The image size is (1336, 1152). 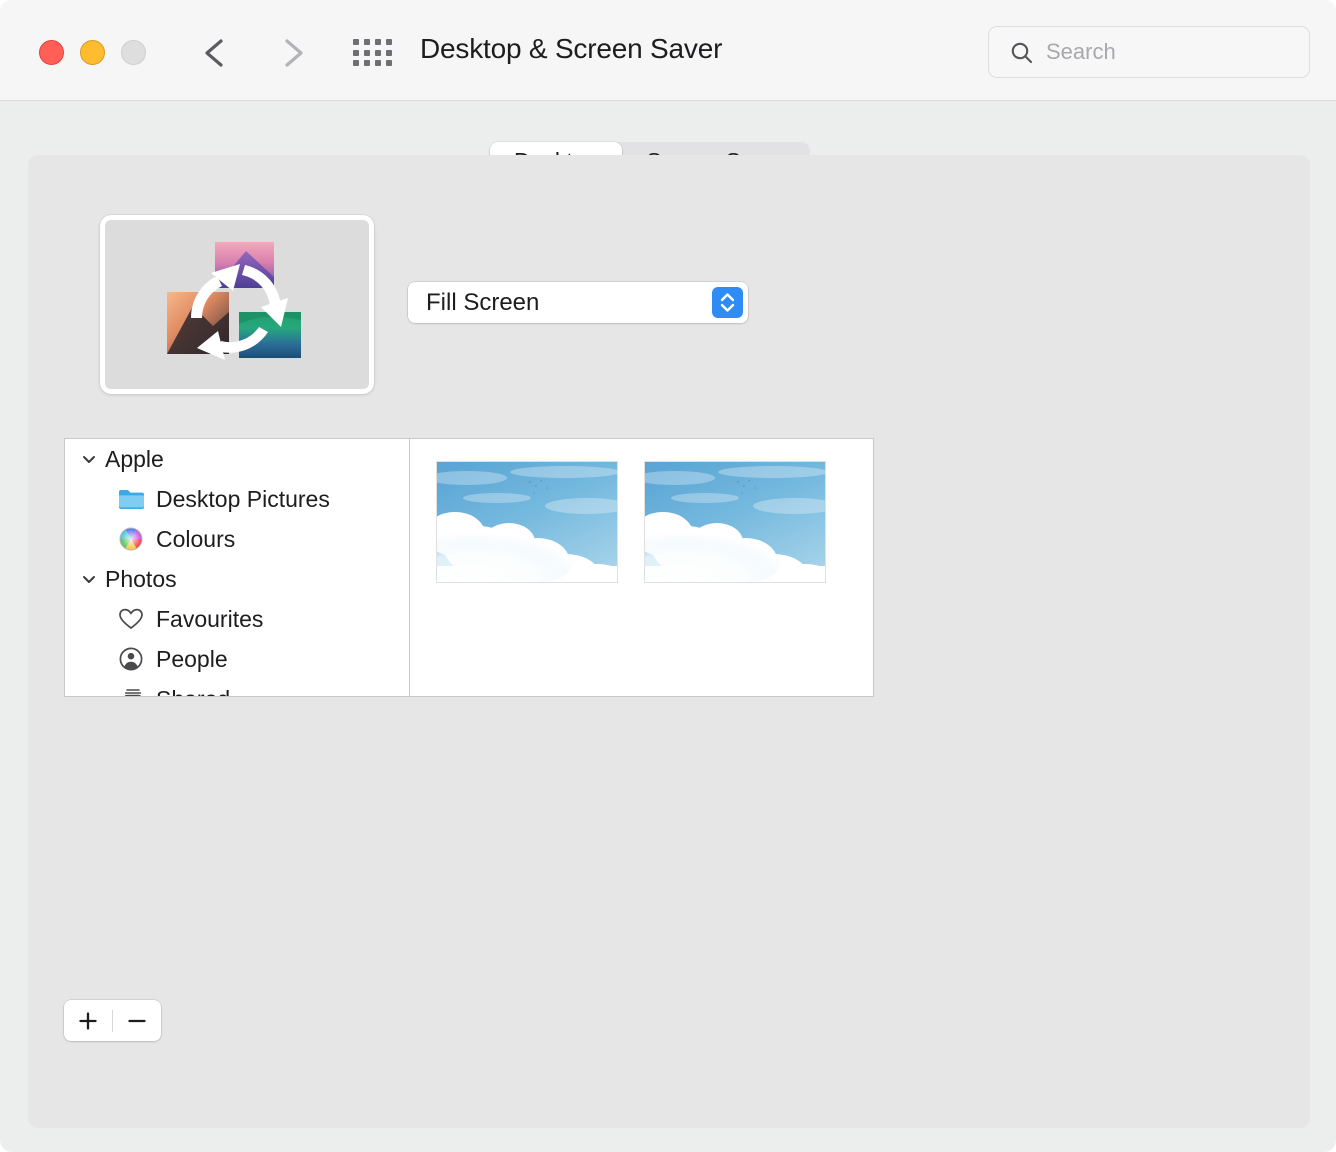 I want to click on tree-item-favourites: Favourites, so click(x=237, y=619).